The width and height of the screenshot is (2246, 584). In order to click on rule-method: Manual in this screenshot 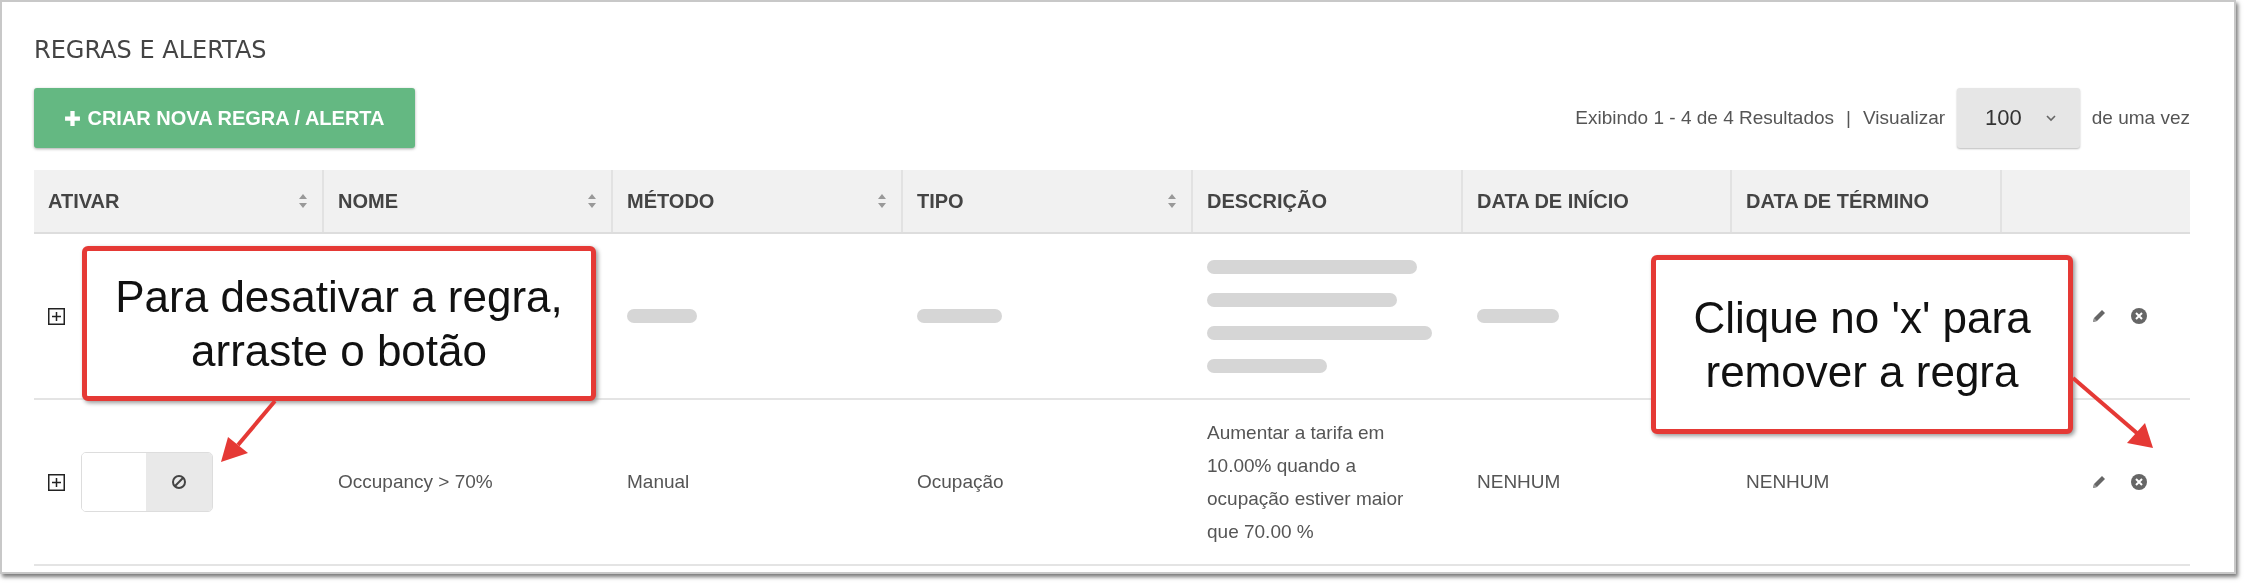, I will do `click(658, 482)`.